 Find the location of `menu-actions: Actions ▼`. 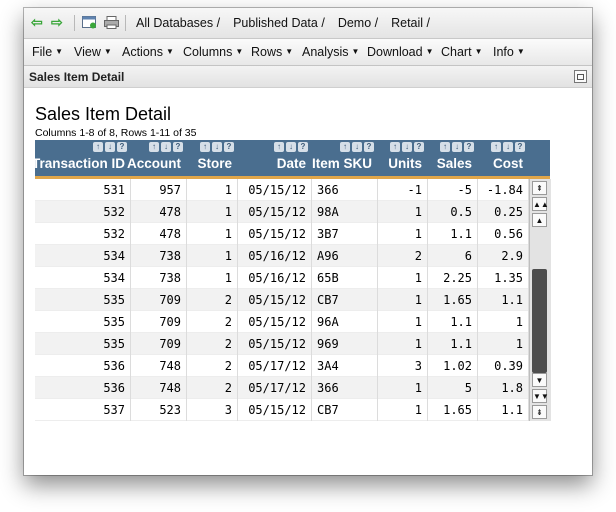

menu-actions: Actions ▼ is located at coordinates (148, 52).